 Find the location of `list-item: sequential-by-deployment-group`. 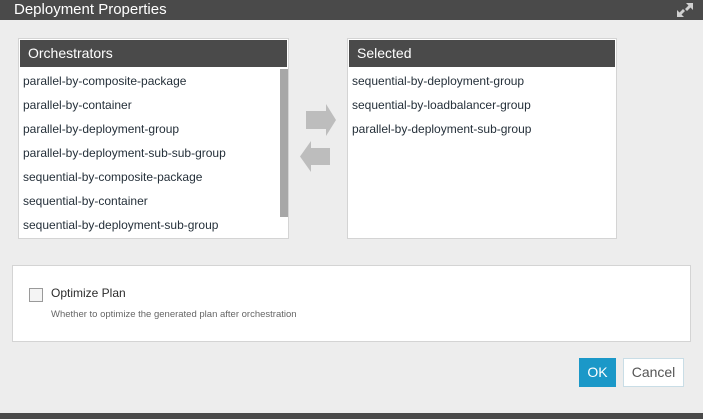

list-item: sequential-by-deployment-group is located at coordinates (482, 81).